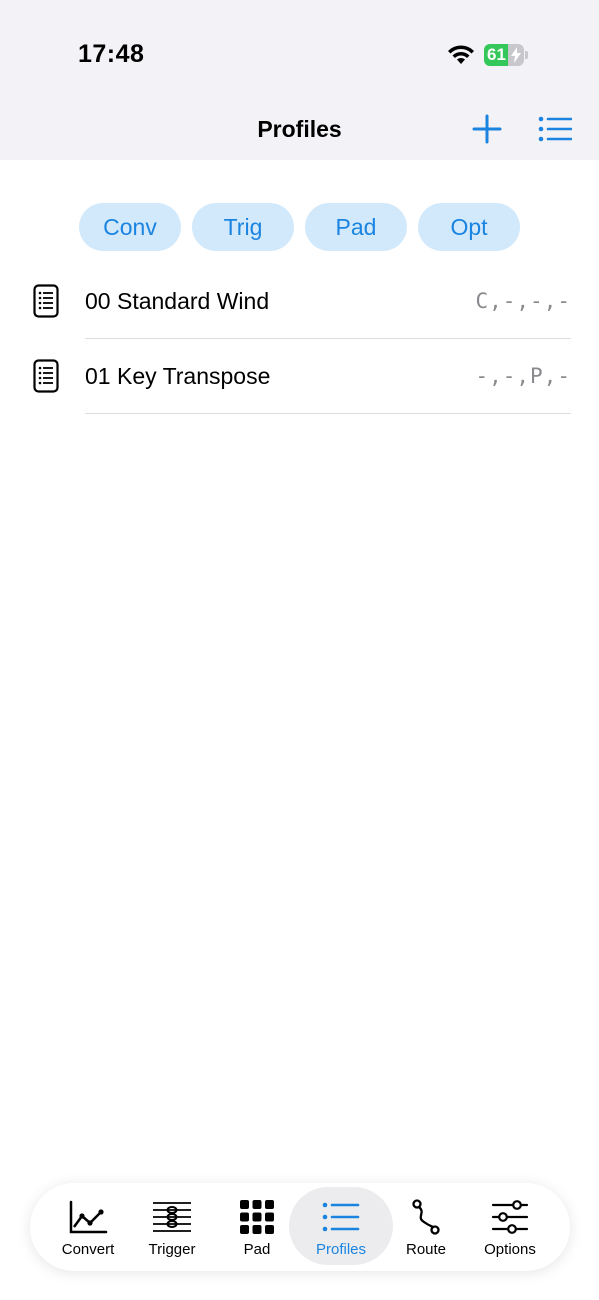 The height and width of the screenshot is (1300, 599). I want to click on route-icon, so click(426, 1217).